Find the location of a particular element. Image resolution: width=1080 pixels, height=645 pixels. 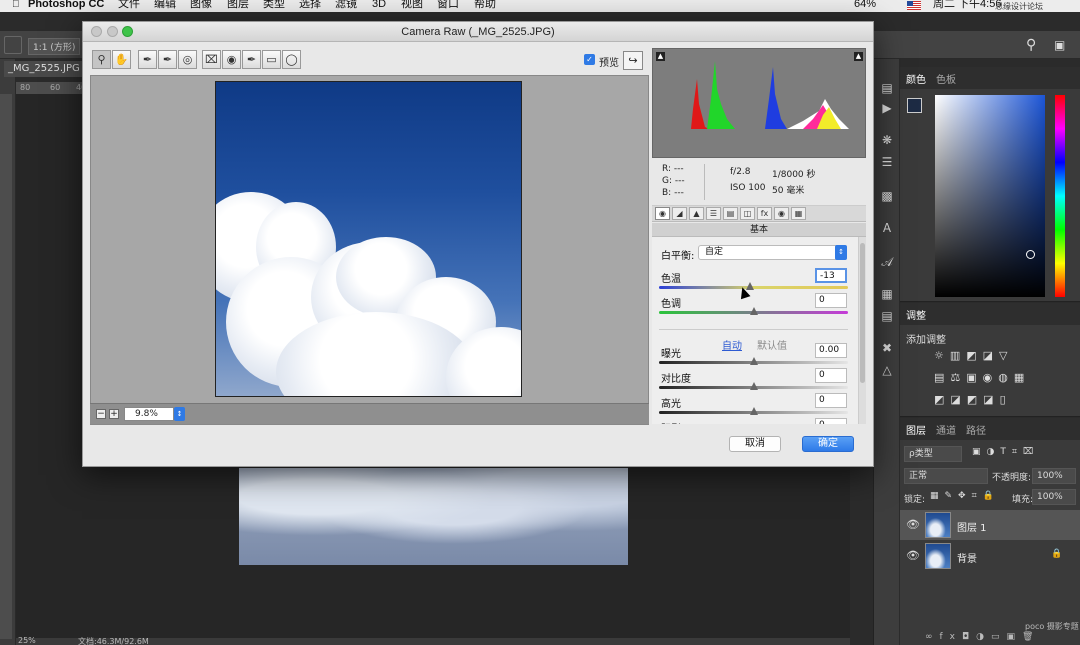

default-link: 默认值 is located at coordinates (772, 344).